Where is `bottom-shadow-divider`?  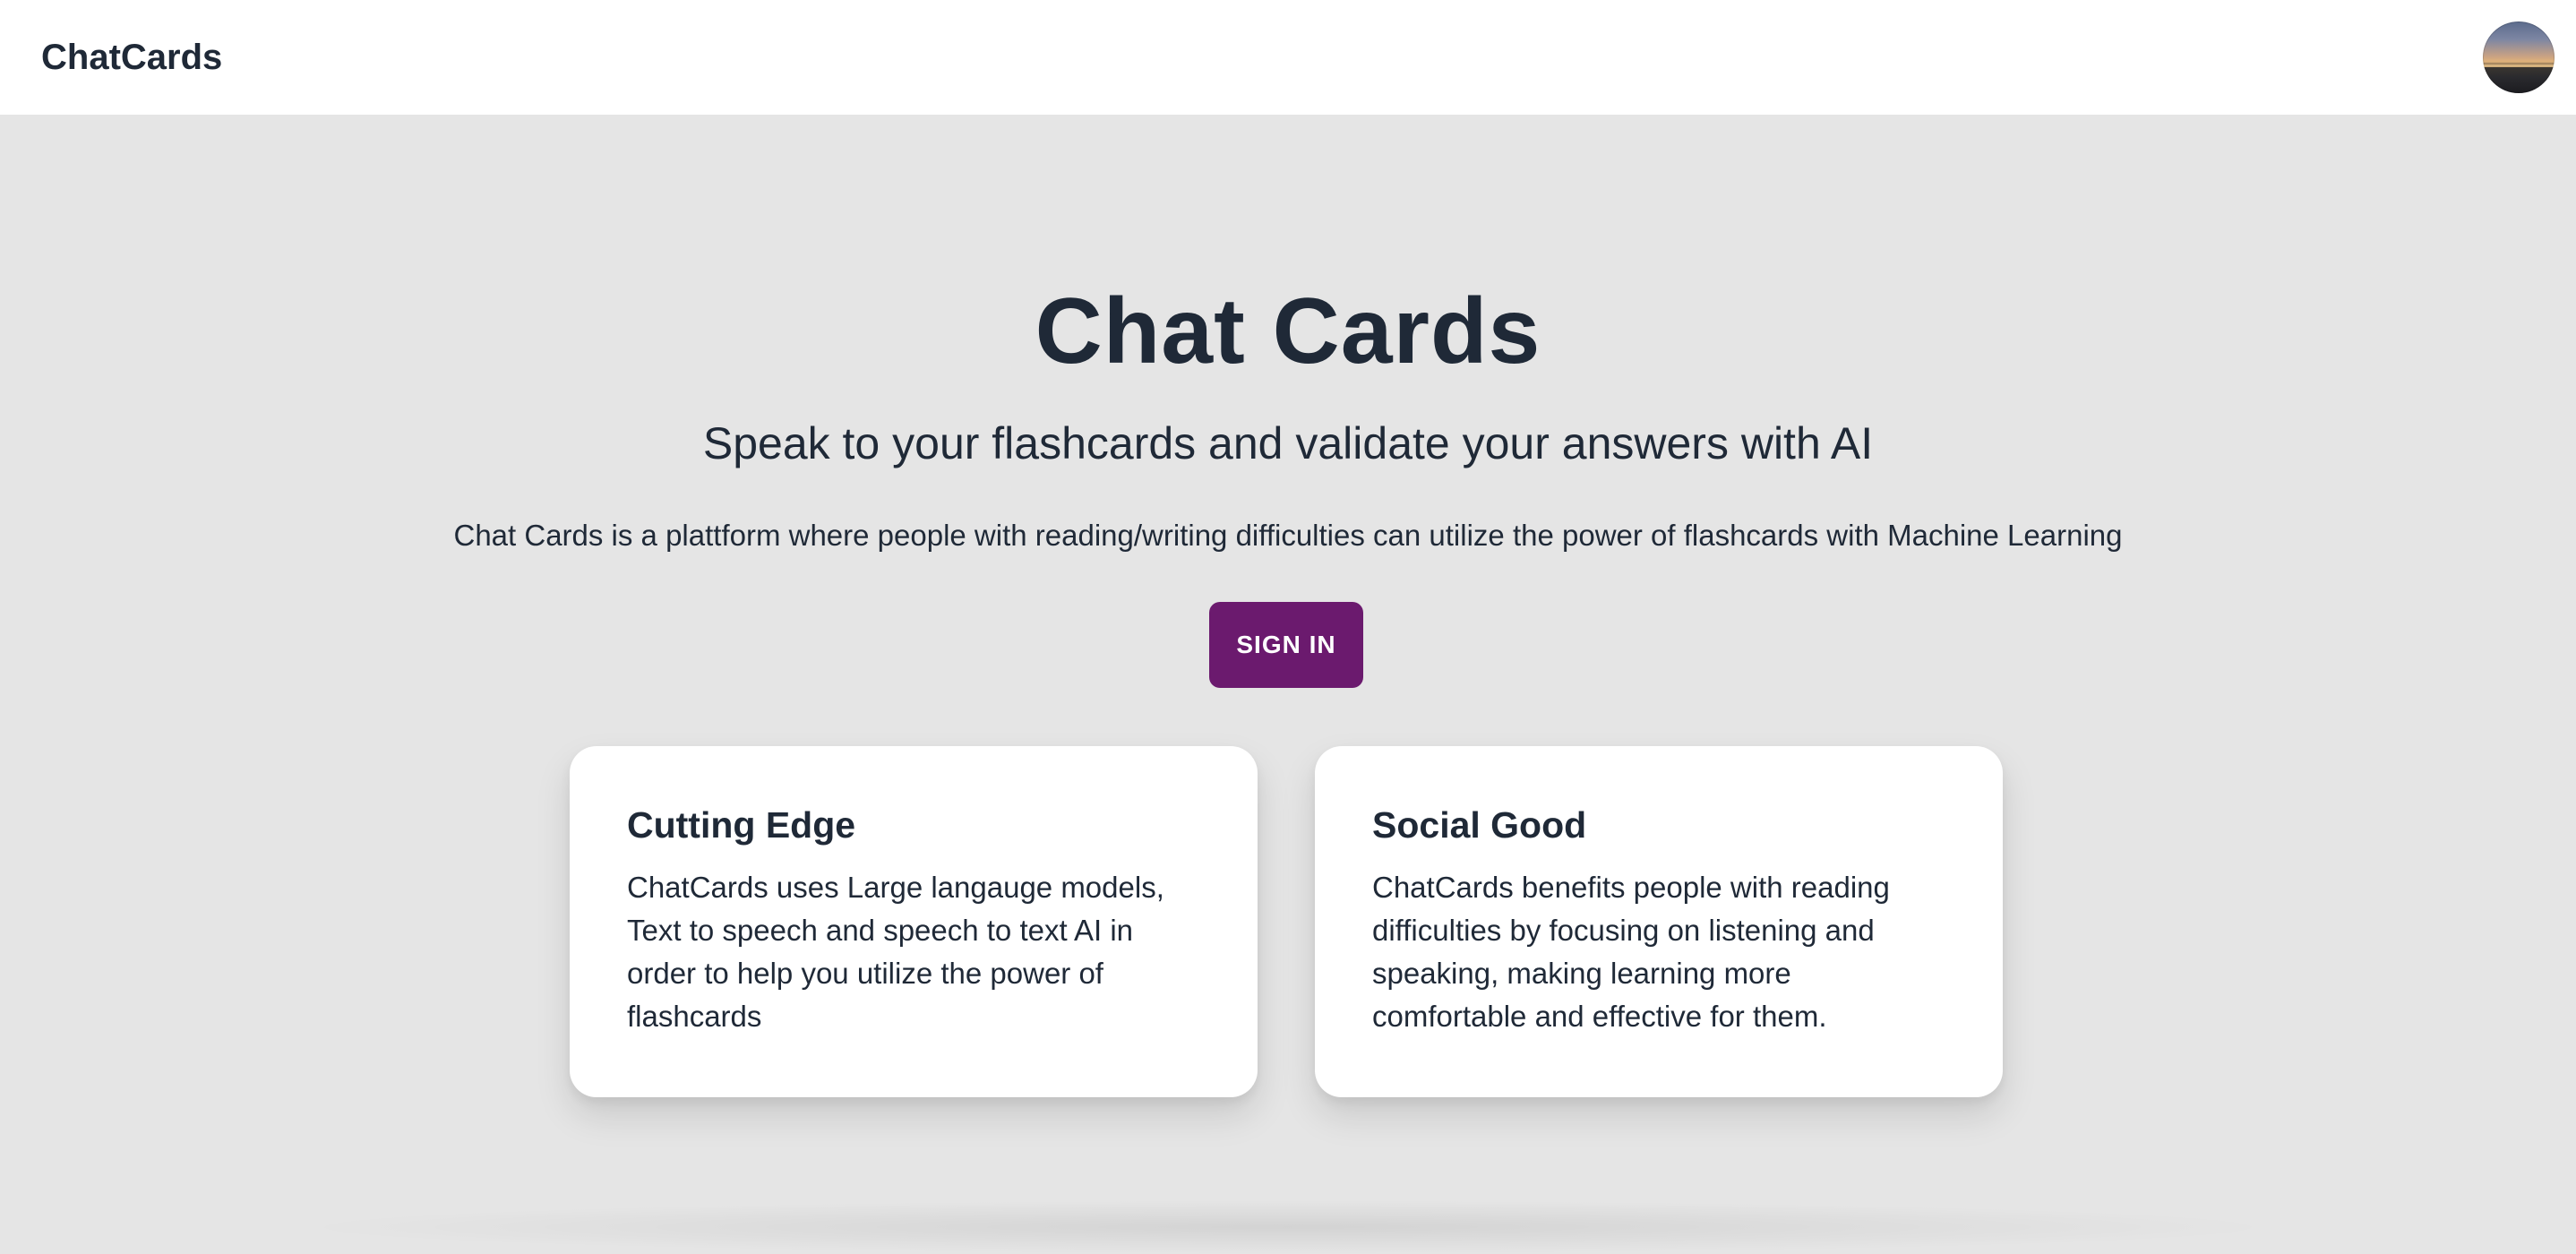 bottom-shadow-divider is located at coordinates (1288, 1227).